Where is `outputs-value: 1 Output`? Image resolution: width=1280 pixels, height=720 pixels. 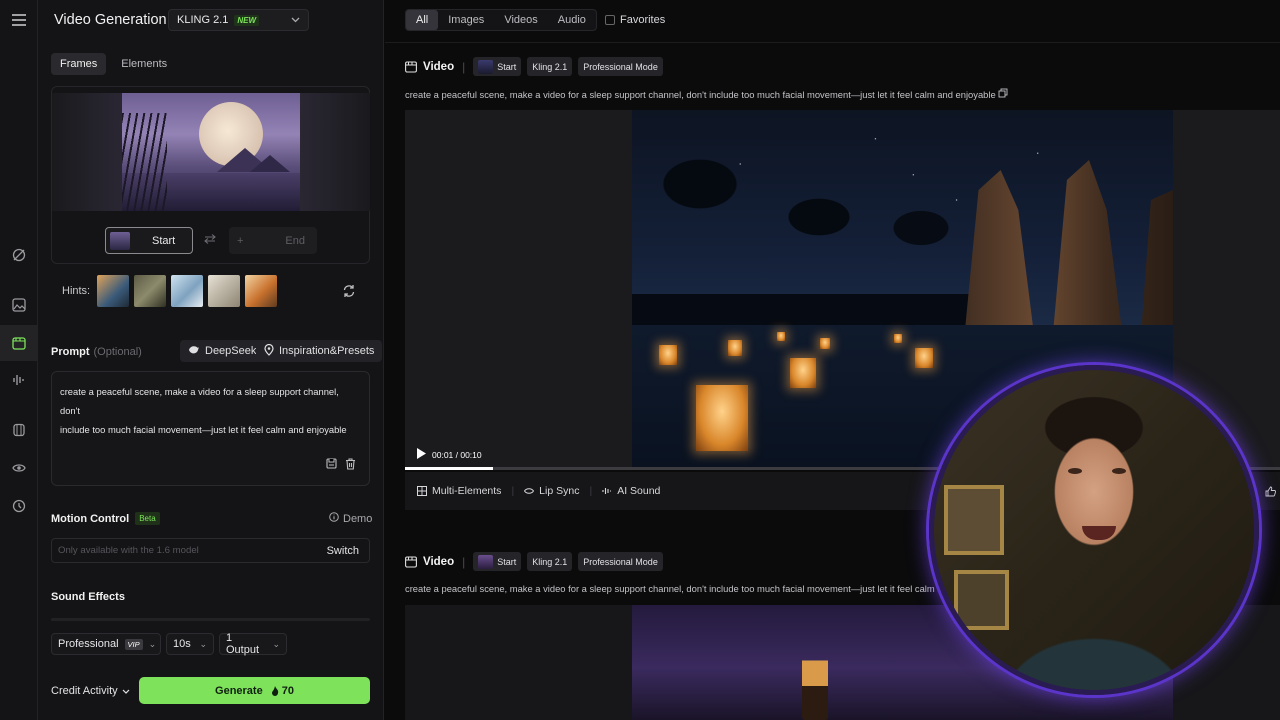 outputs-value: 1 Output is located at coordinates (243, 644).